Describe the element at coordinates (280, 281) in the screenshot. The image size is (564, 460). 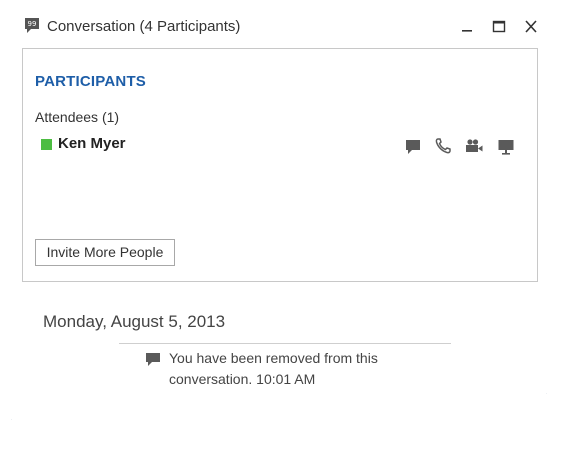
I see `panel-divider` at that location.